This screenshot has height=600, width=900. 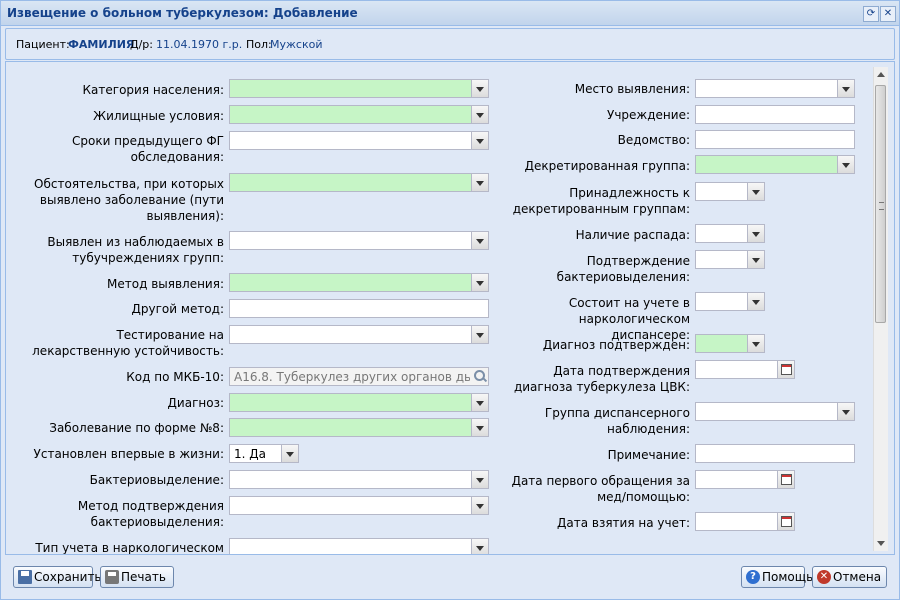 I want to click on field-label-icd10: Код по МКБ-10:, so click(x=175, y=377).